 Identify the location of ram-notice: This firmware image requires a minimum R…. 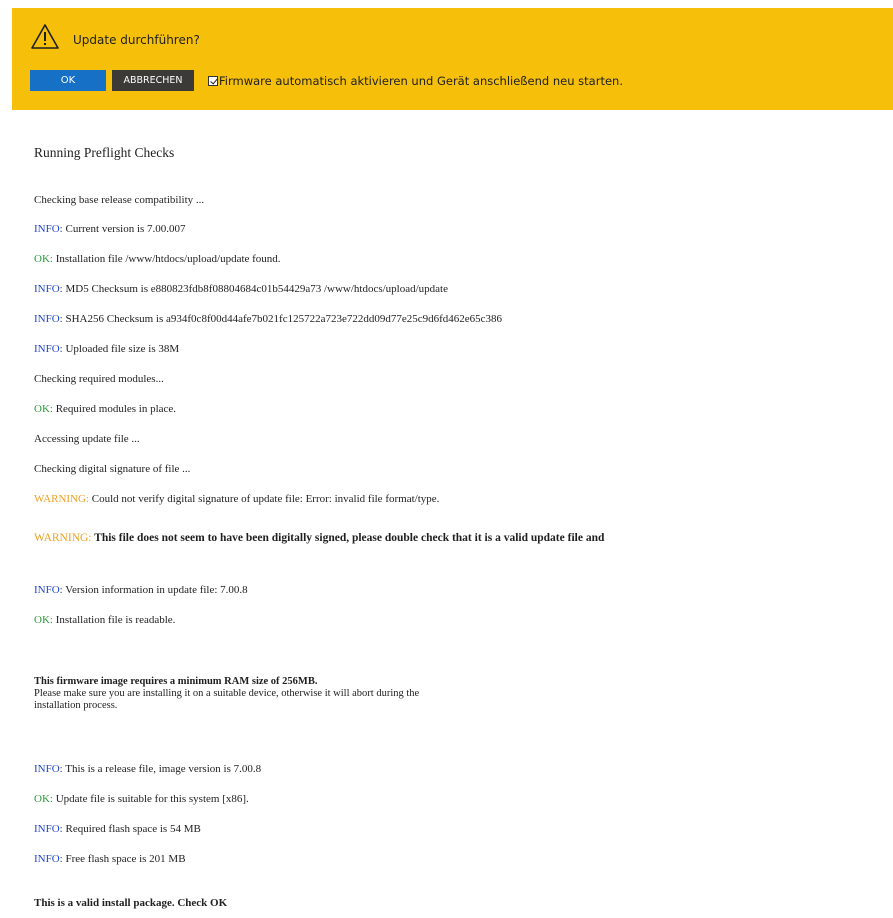
(226, 694).